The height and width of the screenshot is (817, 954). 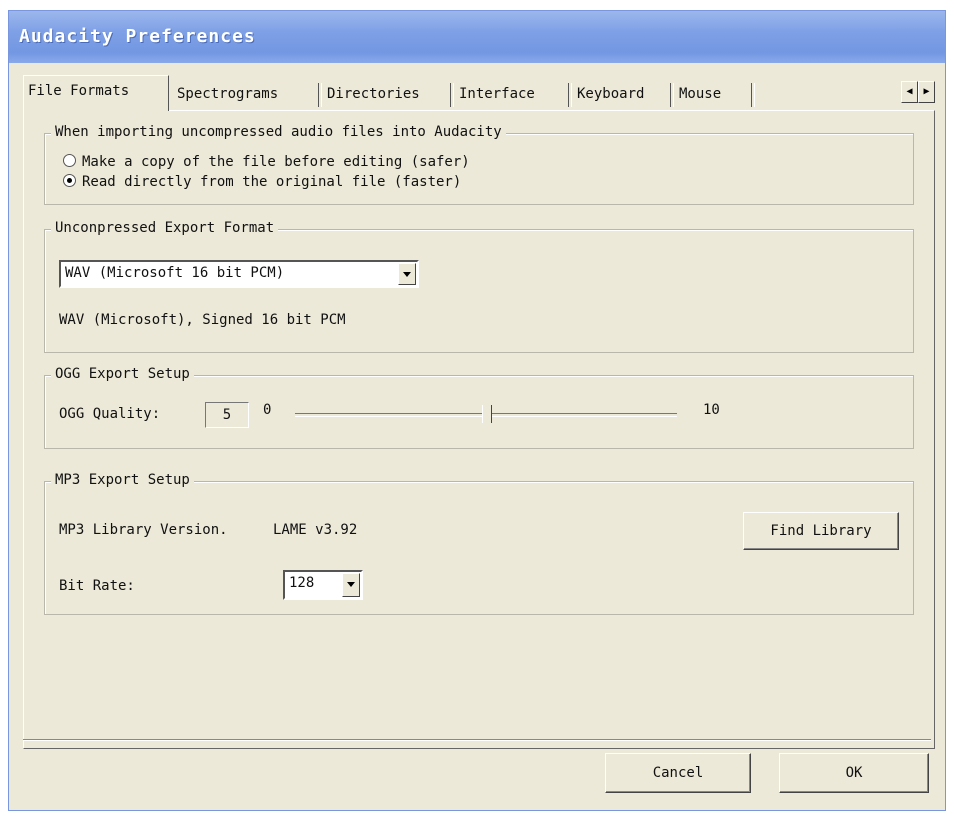 I want to click on footer-divider, so click(x=477, y=740).